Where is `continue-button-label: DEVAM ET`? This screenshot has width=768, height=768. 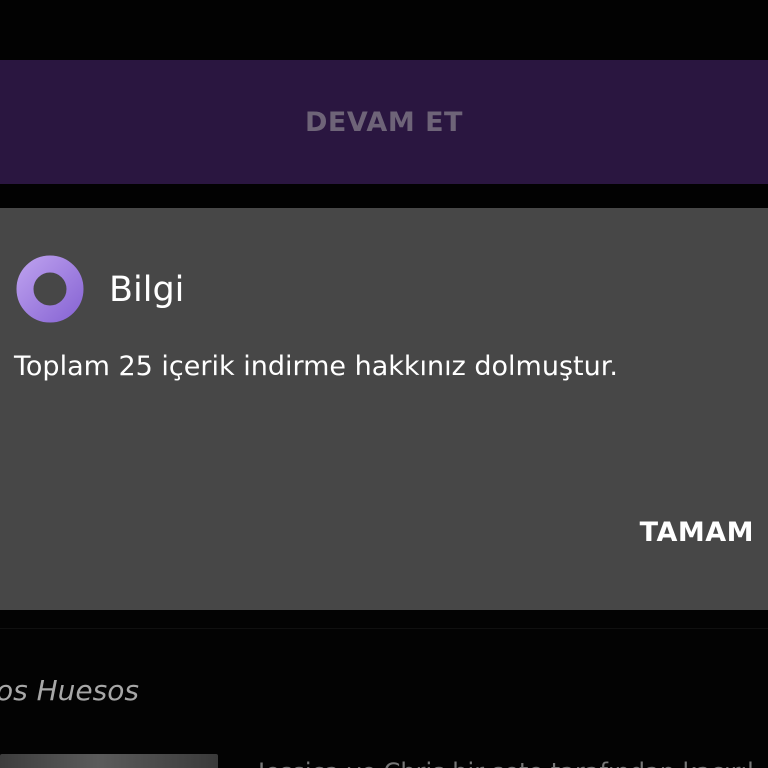 continue-button-label: DEVAM ET is located at coordinates (384, 122).